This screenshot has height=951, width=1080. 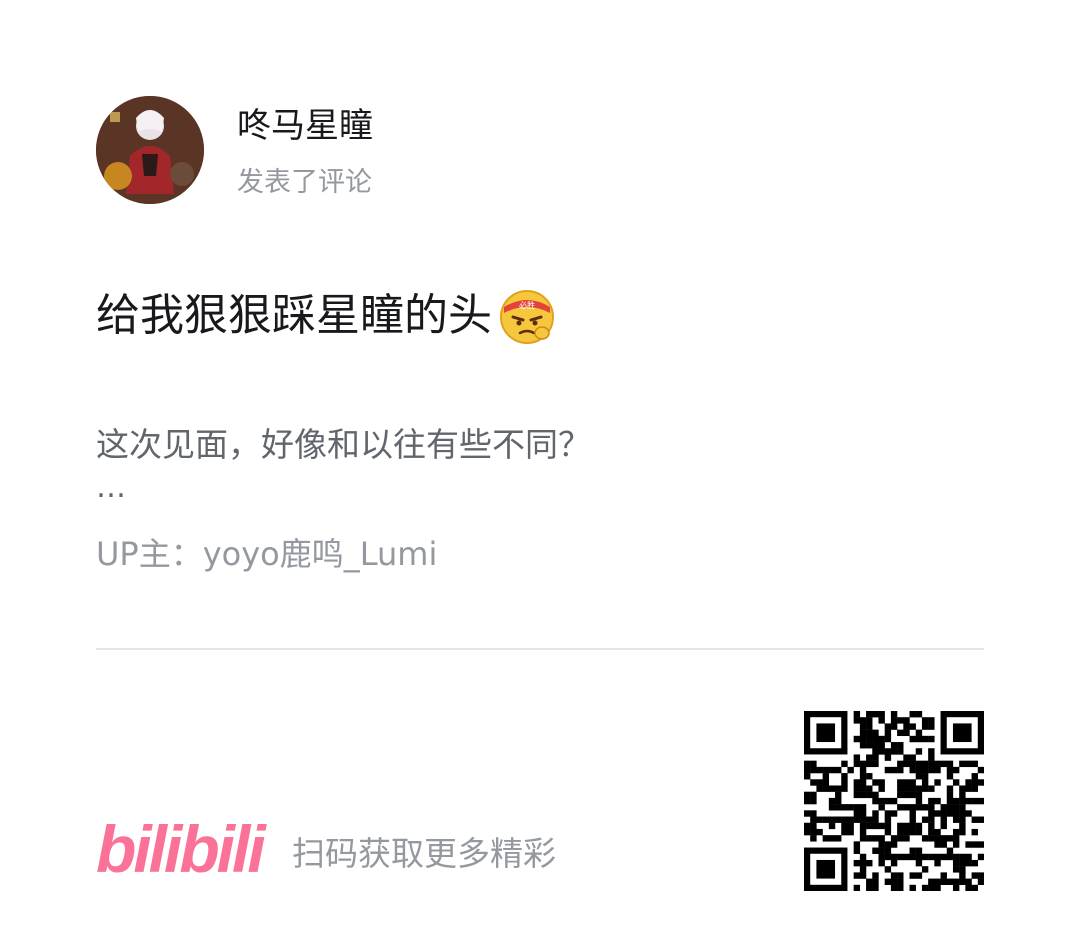 What do you see at coordinates (343, 445) in the screenshot?
I see `video-title: 这次见面，好像和以往有些不同？` at bounding box center [343, 445].